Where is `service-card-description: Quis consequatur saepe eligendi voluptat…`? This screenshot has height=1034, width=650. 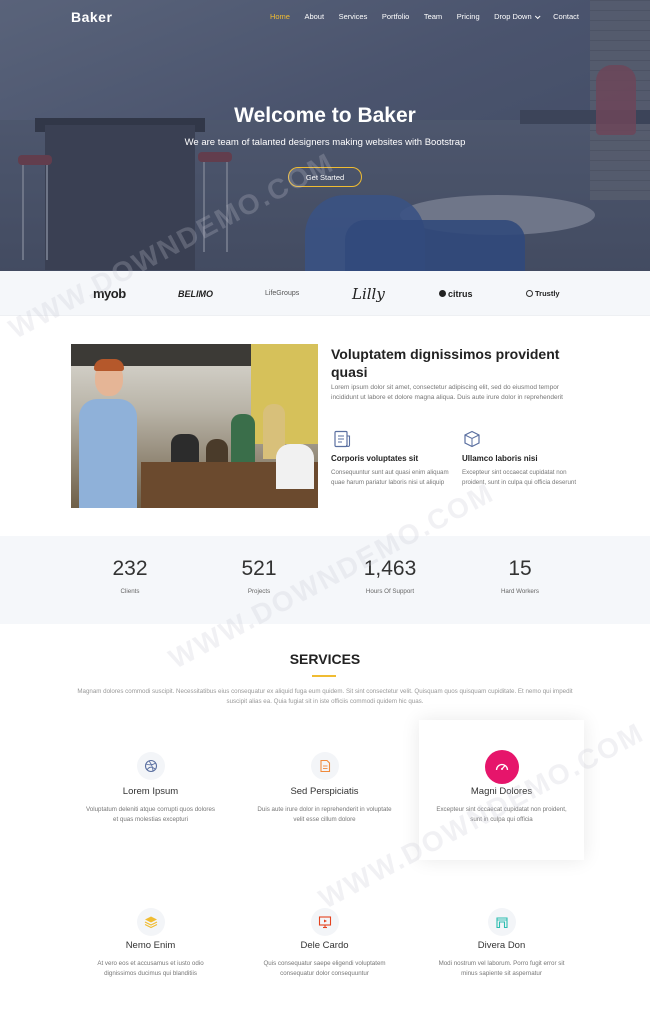
service-card-description: Quis consequatur saepe eligendi voluptat… is located at coordinates (324, 968).